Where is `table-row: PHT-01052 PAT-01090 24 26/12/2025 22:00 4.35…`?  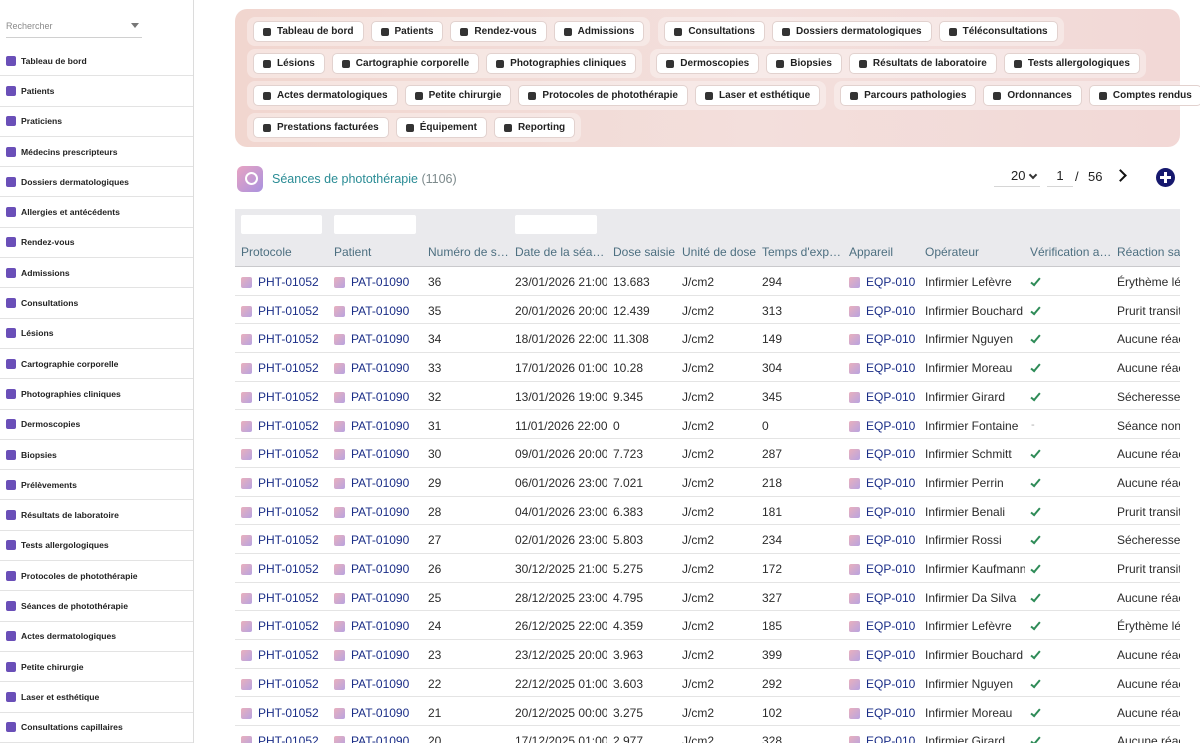 table-row: PHT-01052 PAT-01090 24 26/12/2025 22:00 4.35… is located at coordinates (707, 626).